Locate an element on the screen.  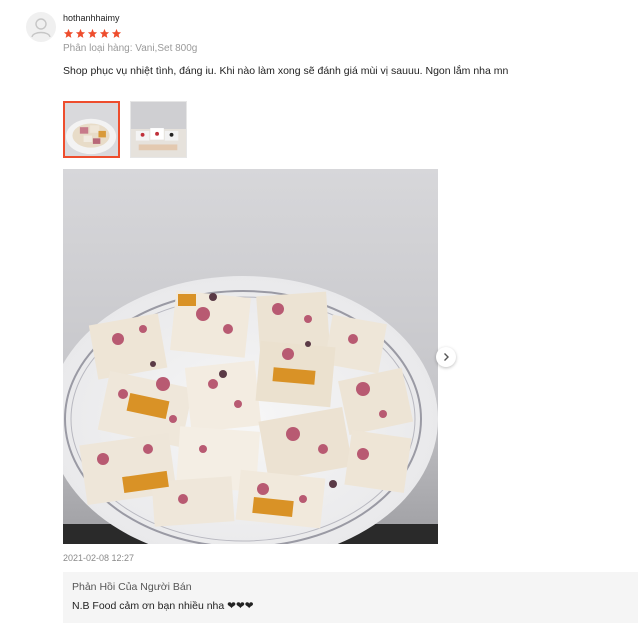
rating-stars is located at coordinates (92, 34).